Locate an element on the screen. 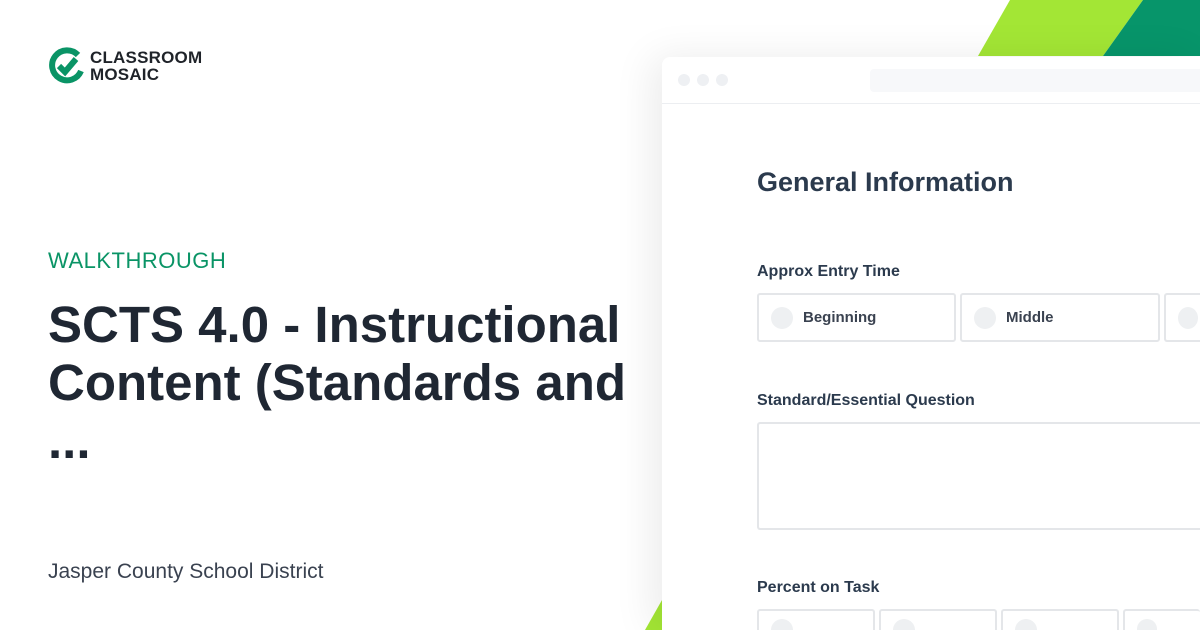  standard-label: Standard/Essential Question is located at coordinates (866, 400).